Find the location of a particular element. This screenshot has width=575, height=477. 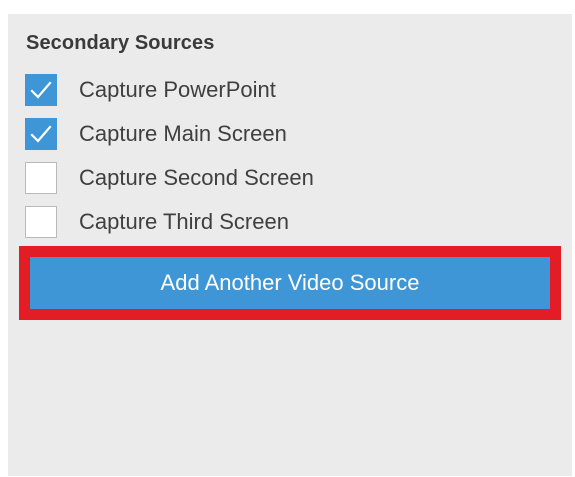

option-label: Capture PowerPoint is located at coordinates (177, 89).